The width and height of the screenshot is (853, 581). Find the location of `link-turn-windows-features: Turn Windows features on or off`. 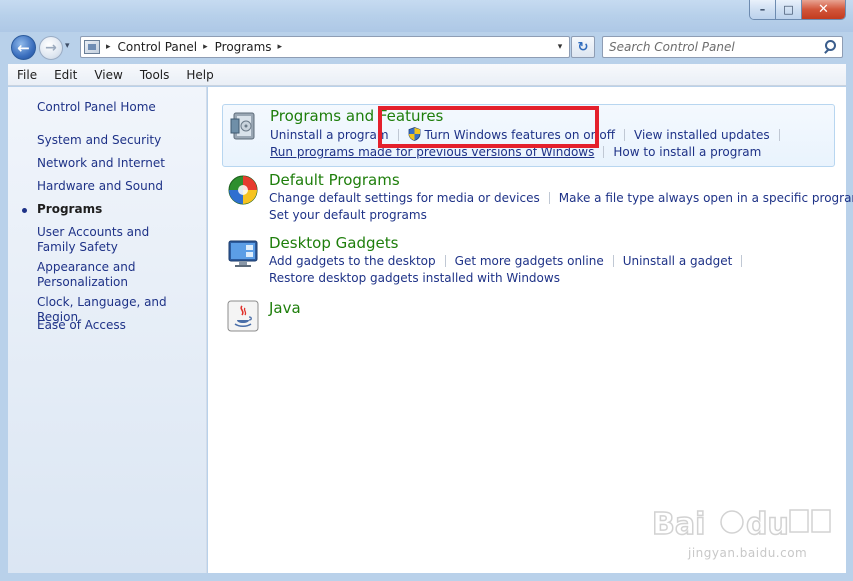

link-turn-windows-features: Turn Windows features on or off is located at coordinates (520, 135).